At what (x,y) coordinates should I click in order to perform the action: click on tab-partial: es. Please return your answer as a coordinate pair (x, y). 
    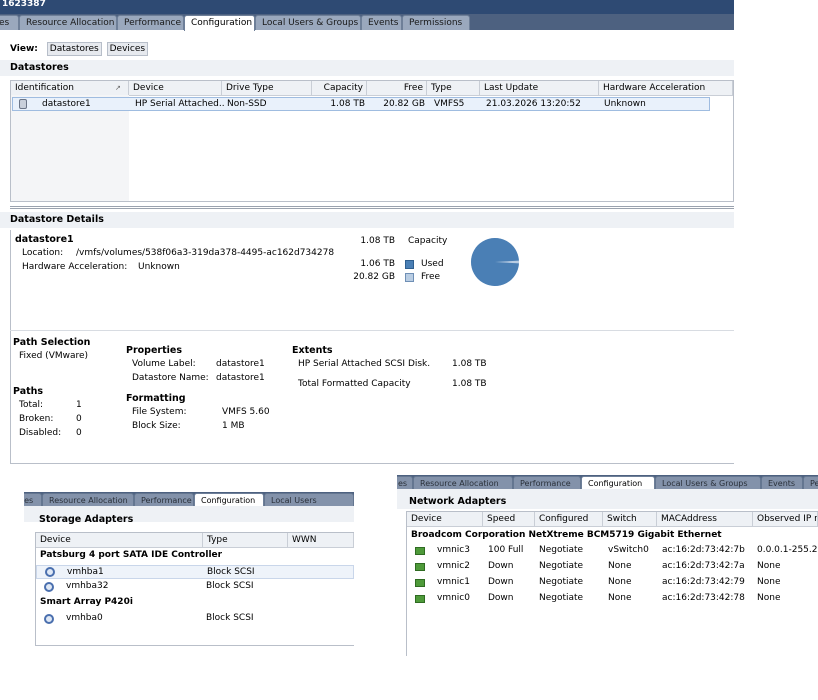
    Looking at the image, I should click on (9, 22).